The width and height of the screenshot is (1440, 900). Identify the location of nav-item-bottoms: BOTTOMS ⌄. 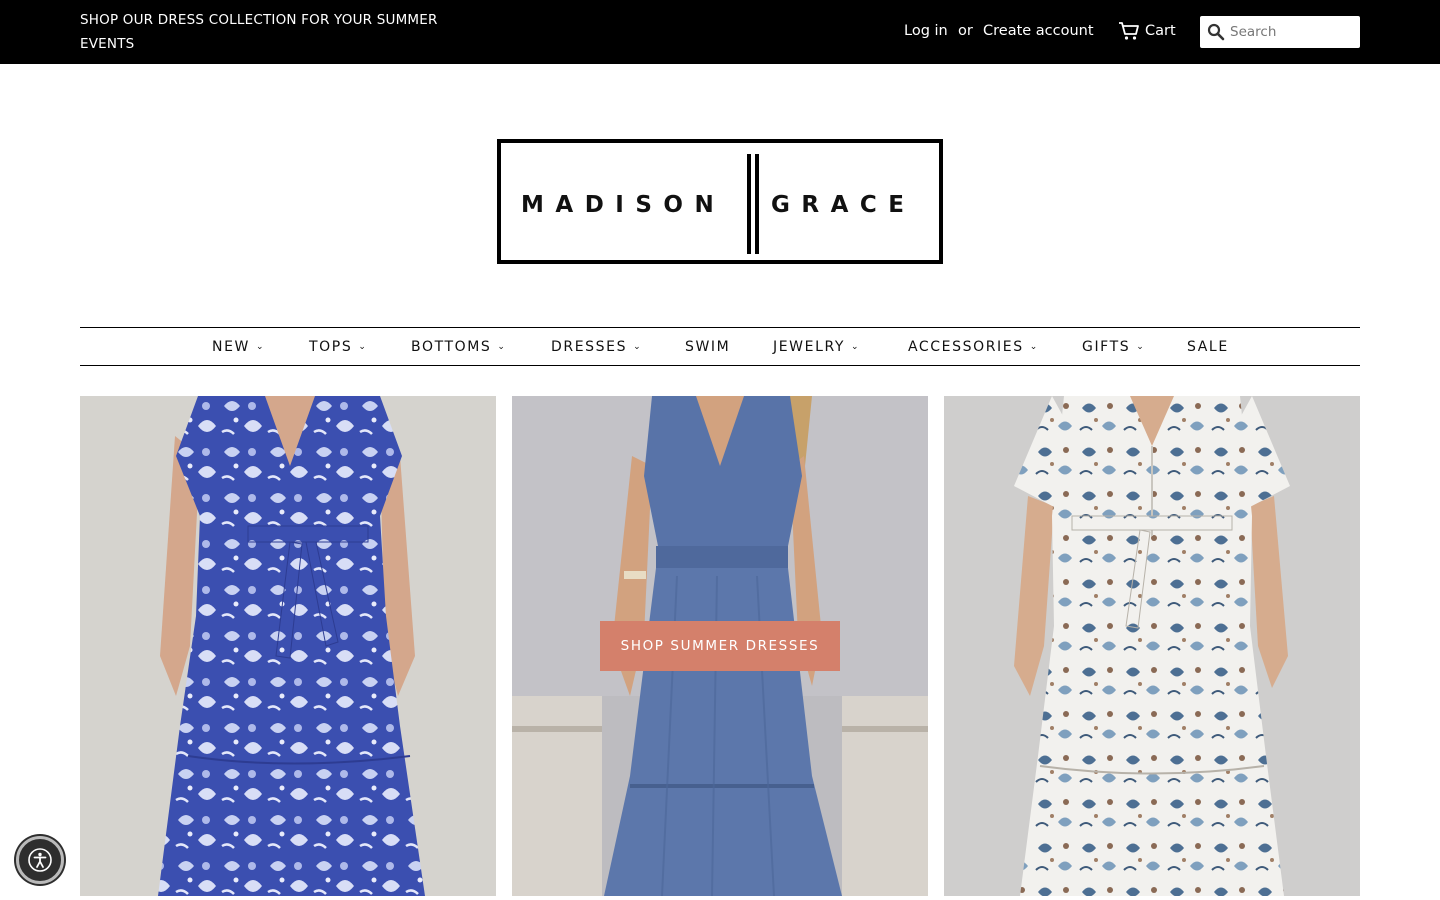
(458, 347).